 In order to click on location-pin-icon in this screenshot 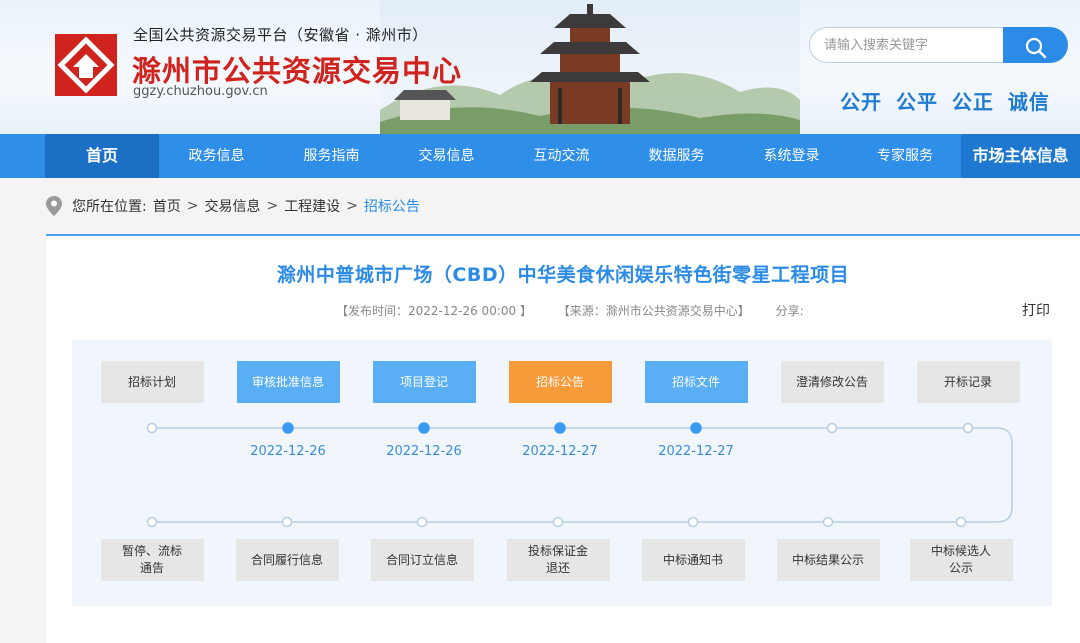, I will do `click(54, 206)`.